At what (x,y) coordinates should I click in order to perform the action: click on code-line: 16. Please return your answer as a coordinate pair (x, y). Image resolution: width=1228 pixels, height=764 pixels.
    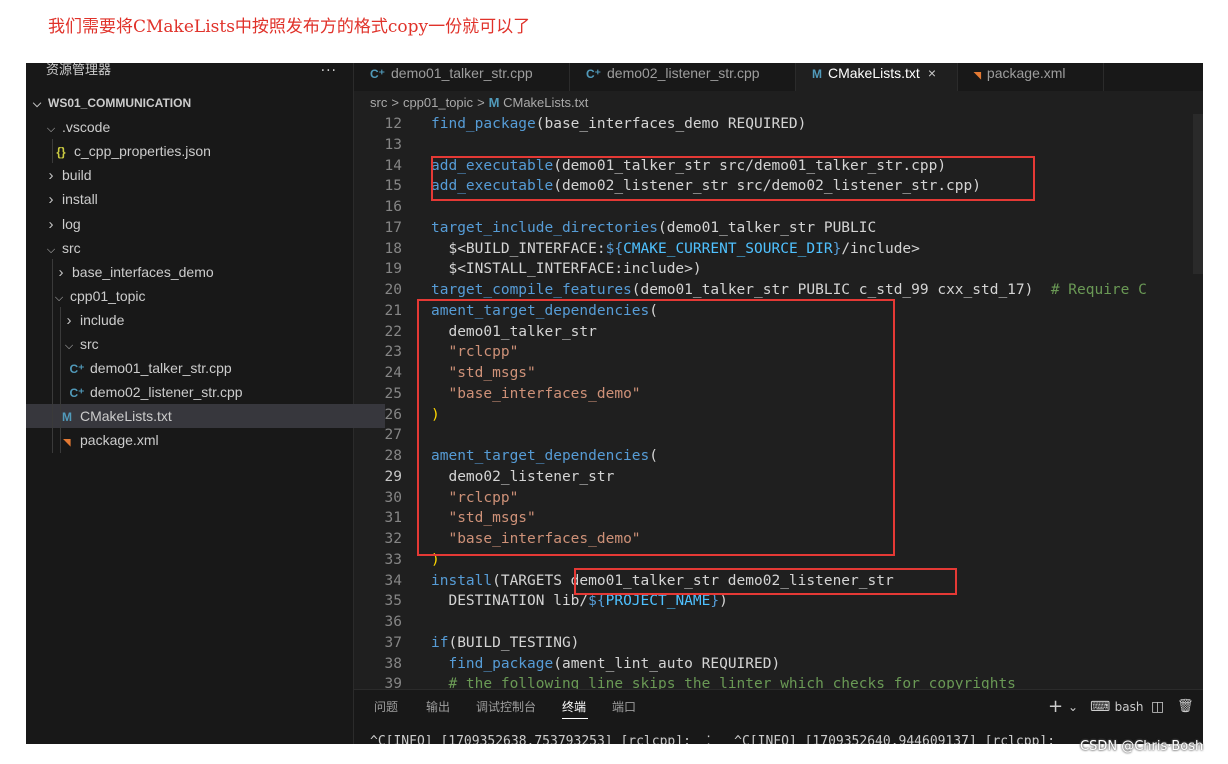
    Looking at the image, I should click on (392, 207).